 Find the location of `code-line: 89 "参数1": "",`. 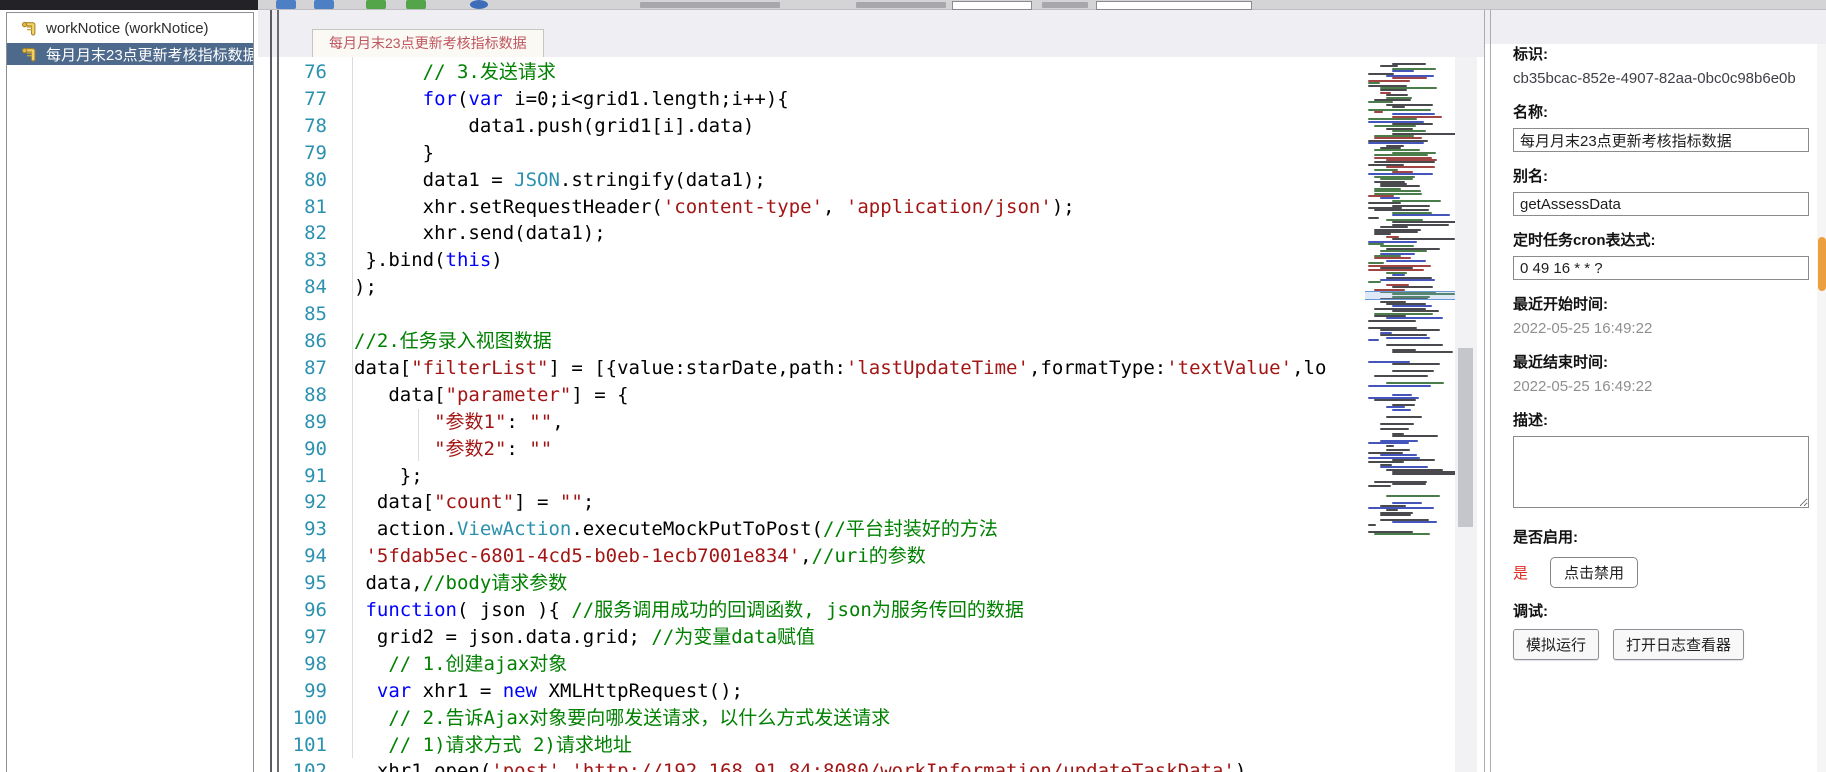

code-line: 89 "参数1": "", is located at coordinates (423, 422).